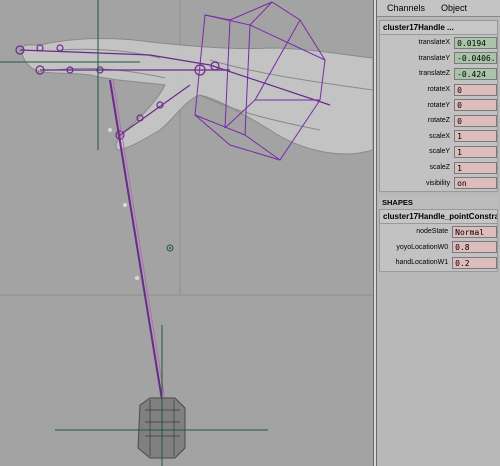 This screenshot has height=466, width=500. Describe the element at coordinates (475, 73) in the screenshot. I see `channel-value-field: -0.424` at that location.